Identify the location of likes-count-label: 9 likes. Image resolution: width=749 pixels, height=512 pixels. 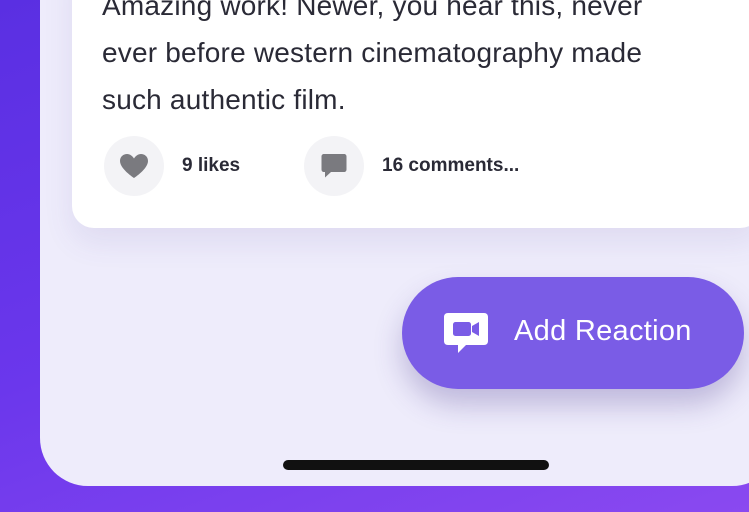
(211, 165).